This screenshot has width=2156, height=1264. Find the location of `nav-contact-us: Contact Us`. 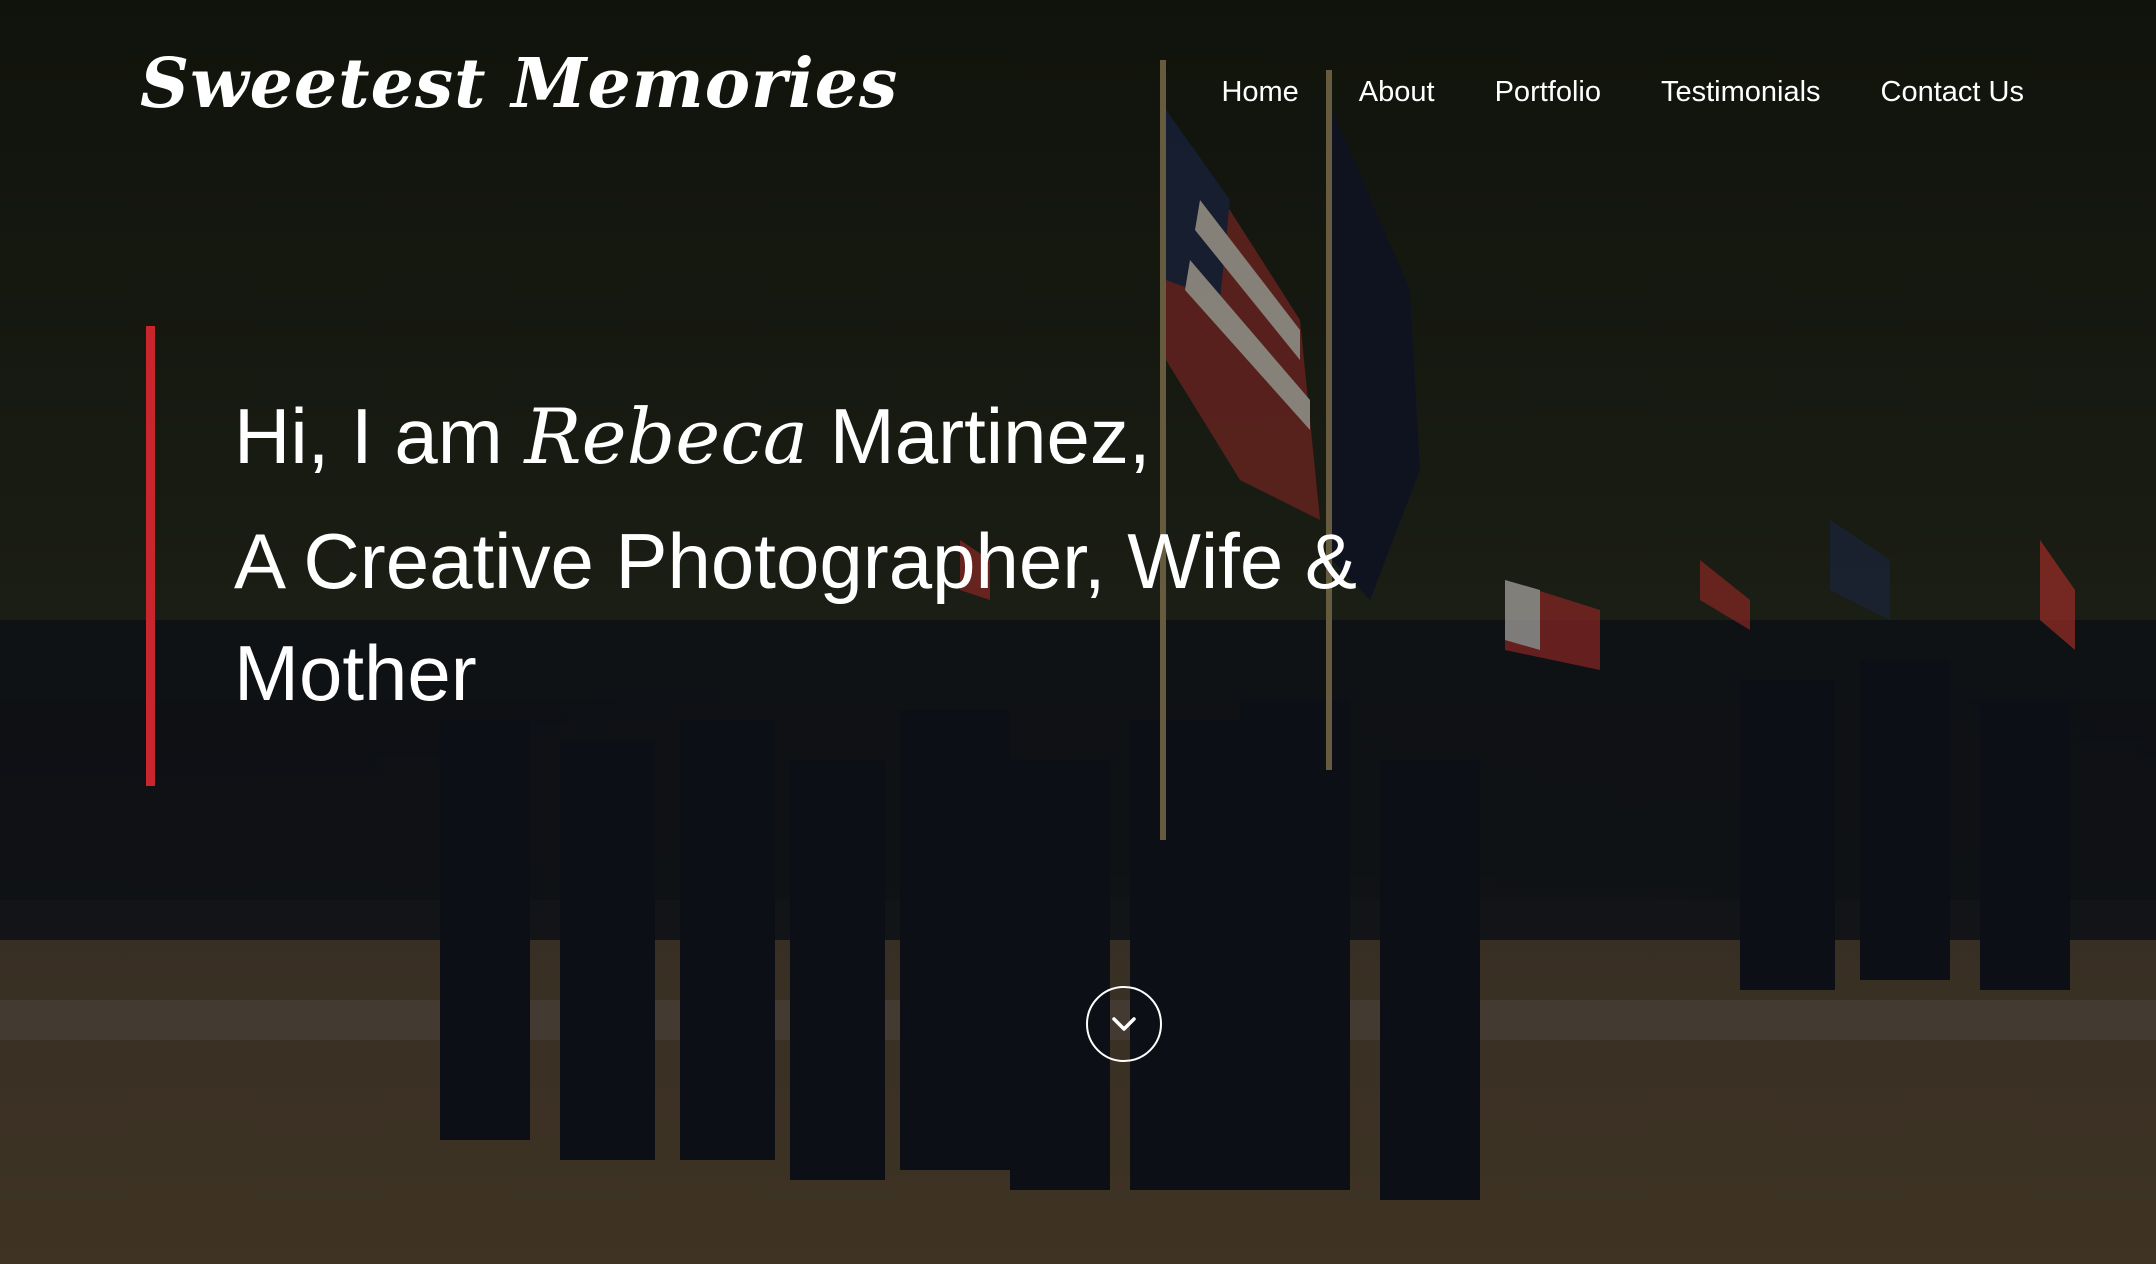

nav-contact-us: Contact Us is located at coordinates (1952, 92).